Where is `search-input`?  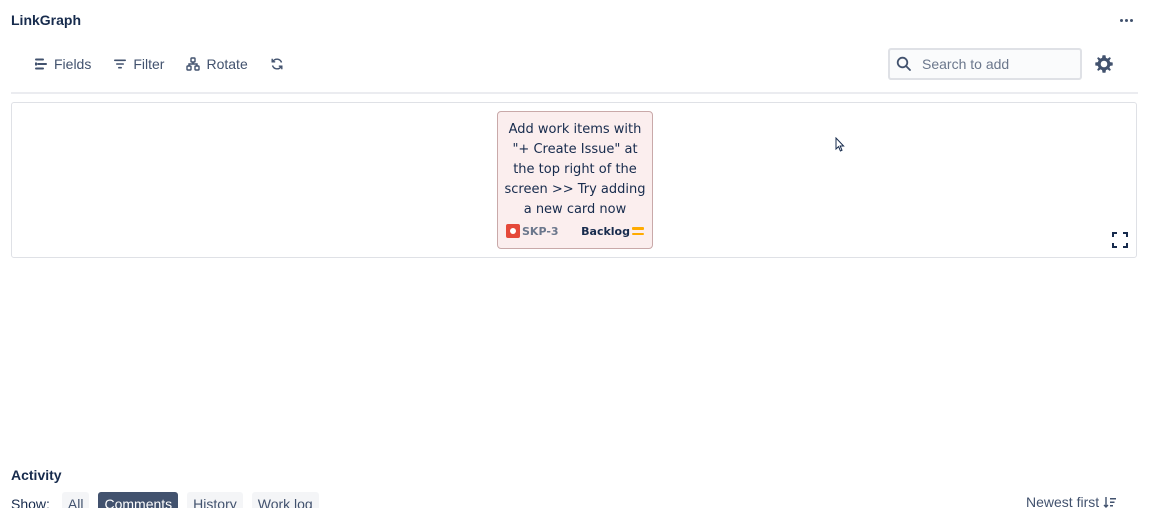
search-input is located at coordinates (997, 64).